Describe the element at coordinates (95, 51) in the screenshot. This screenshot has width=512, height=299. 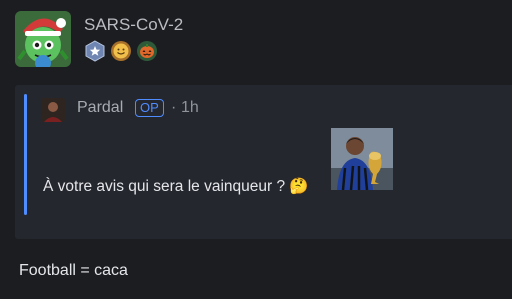
I see `star-badge-icon` at that location.